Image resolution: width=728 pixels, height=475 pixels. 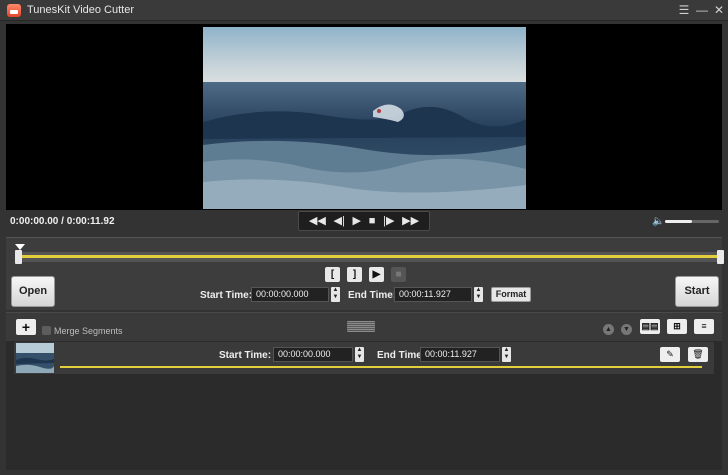 What do you see at coordinates (26, 327) in the screenshot?
I see `add-segment-button: +` at bounding box center [26, 327].